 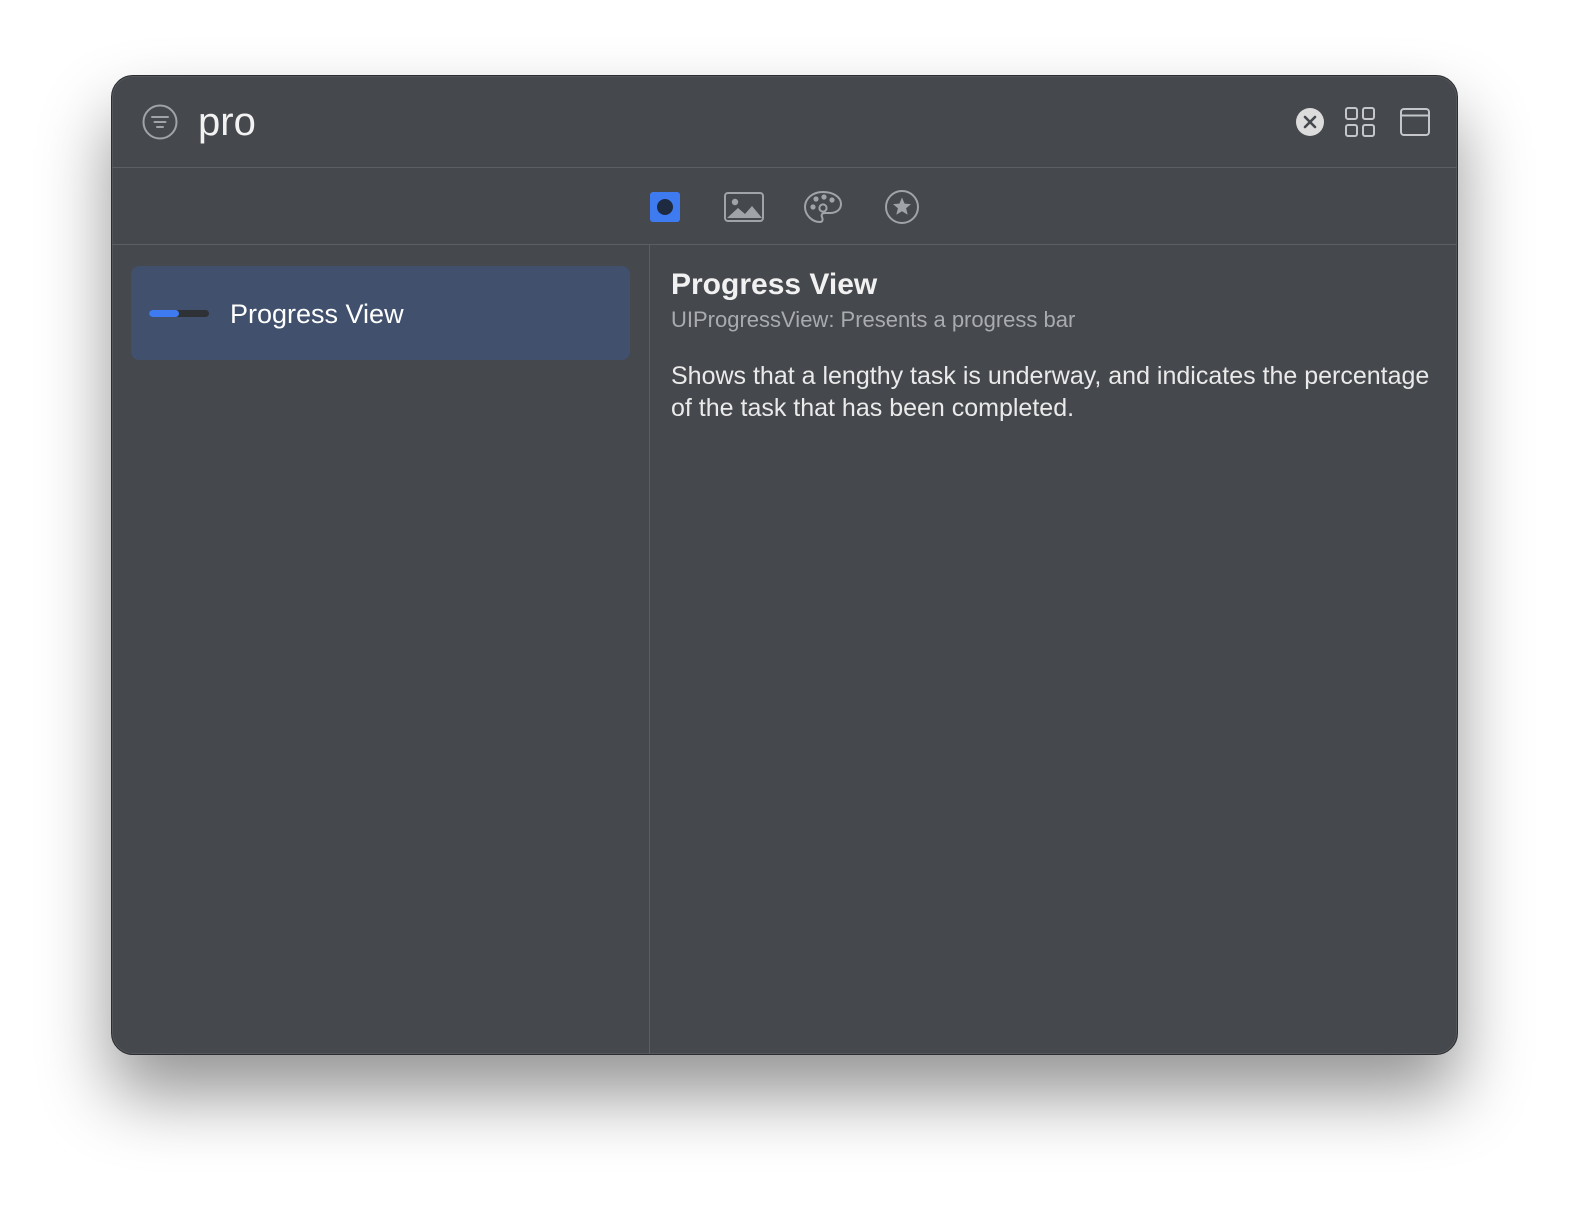 I want to click on search-bar, so click(x=784, y=122).